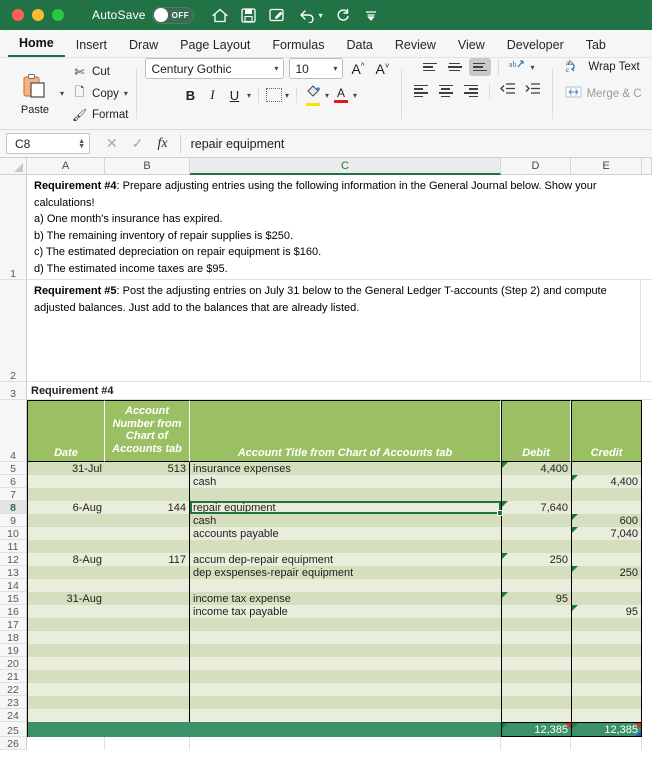  Describe the element at coordinates (13, 676) in the screenshot. I see `row-header-21: 21` at that location.